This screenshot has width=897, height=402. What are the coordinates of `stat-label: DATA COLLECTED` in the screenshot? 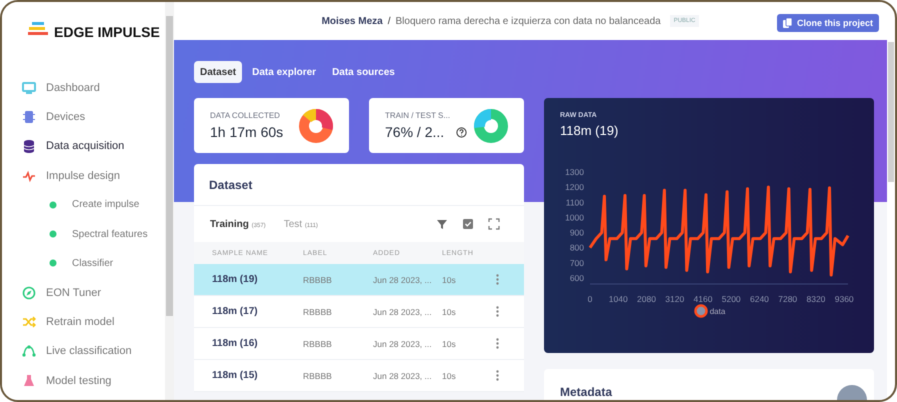 It's located at (245, 115).